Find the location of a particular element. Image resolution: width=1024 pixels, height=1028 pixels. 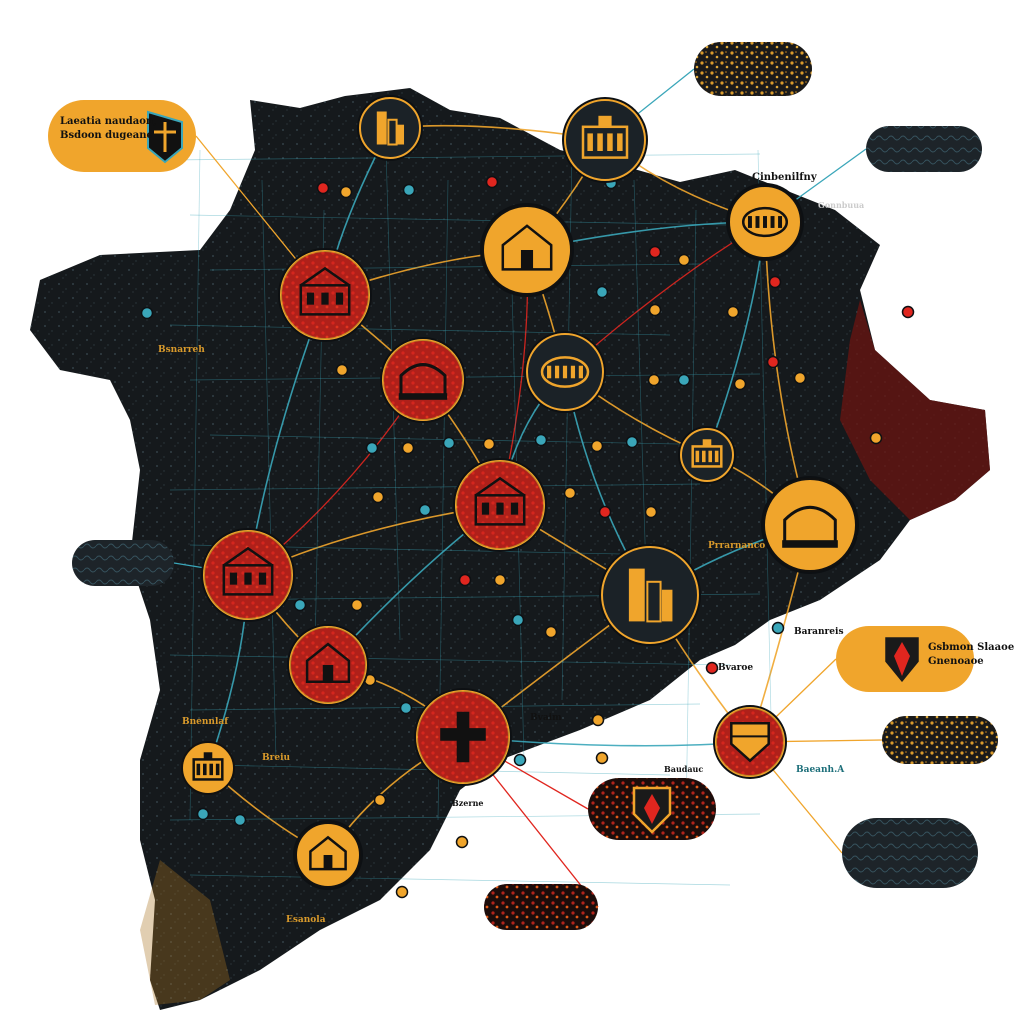

place-label: Esanola is located at coordinates (306, 920).